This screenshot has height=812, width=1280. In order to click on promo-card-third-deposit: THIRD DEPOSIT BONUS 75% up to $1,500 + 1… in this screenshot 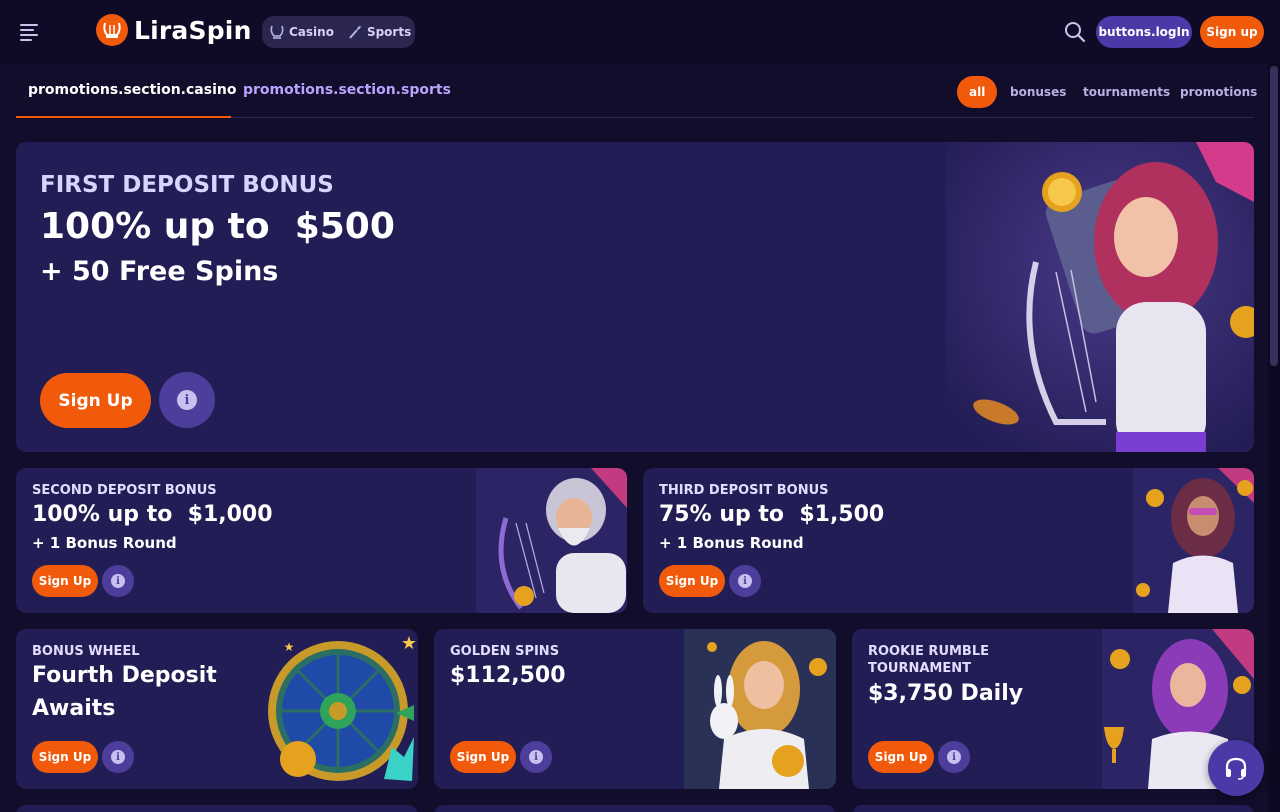, I will do `click(948, 540)`.